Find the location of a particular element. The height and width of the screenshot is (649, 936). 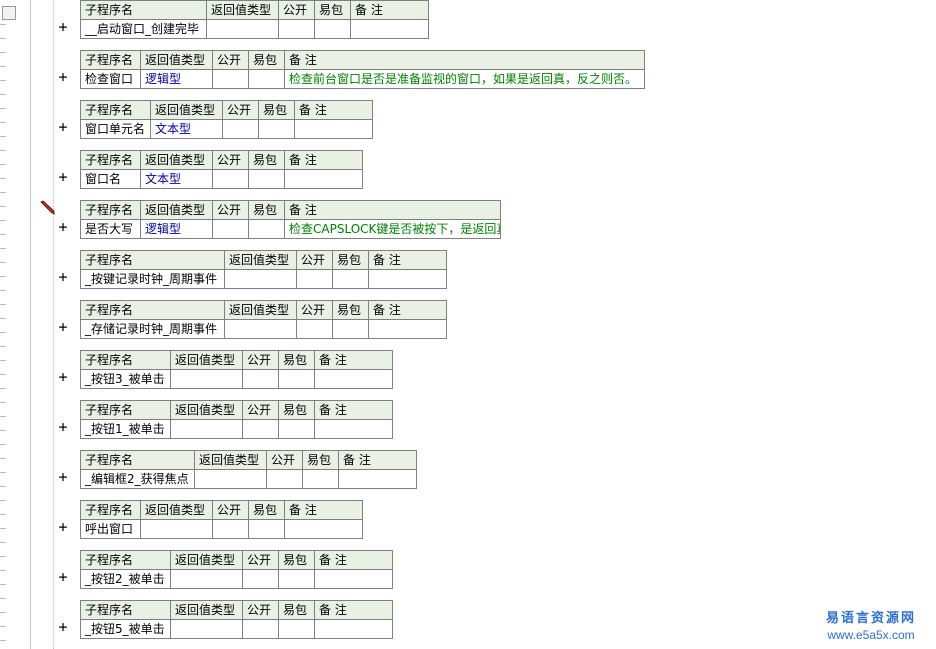

subprogram-name-cell: 是否大写 is located at coordinates (110, 229).